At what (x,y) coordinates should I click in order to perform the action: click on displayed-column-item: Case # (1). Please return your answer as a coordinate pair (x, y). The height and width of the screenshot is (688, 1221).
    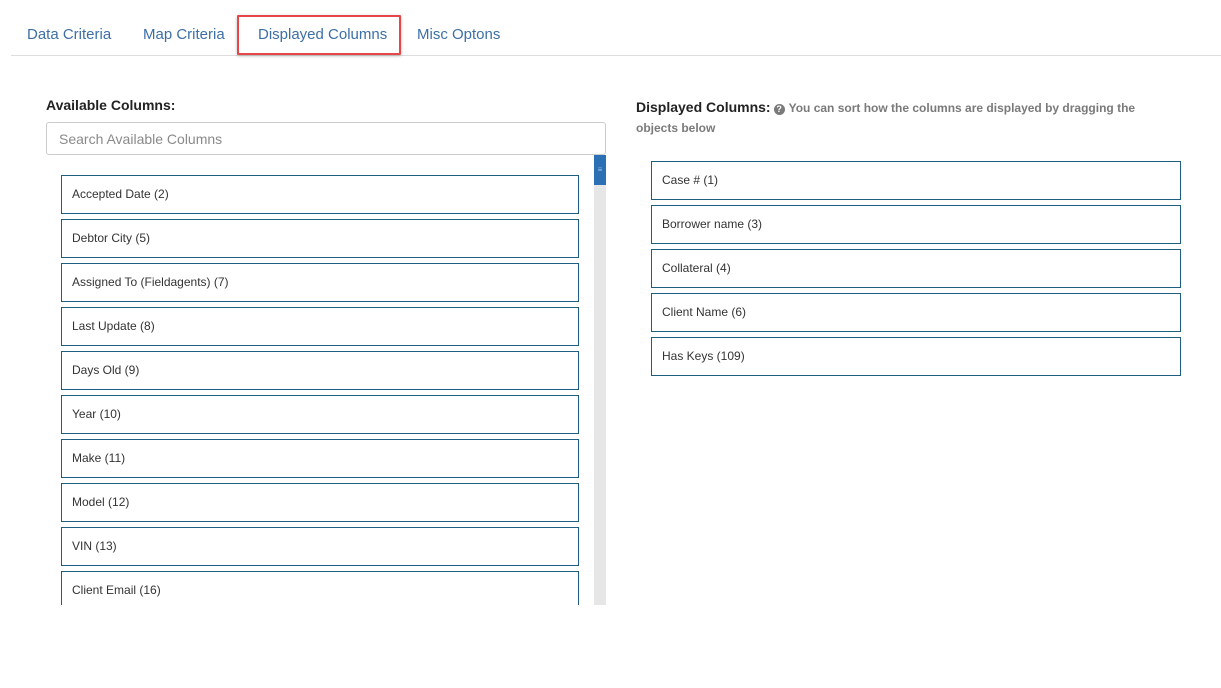
    Looking at the image, I should click on (916, 180).